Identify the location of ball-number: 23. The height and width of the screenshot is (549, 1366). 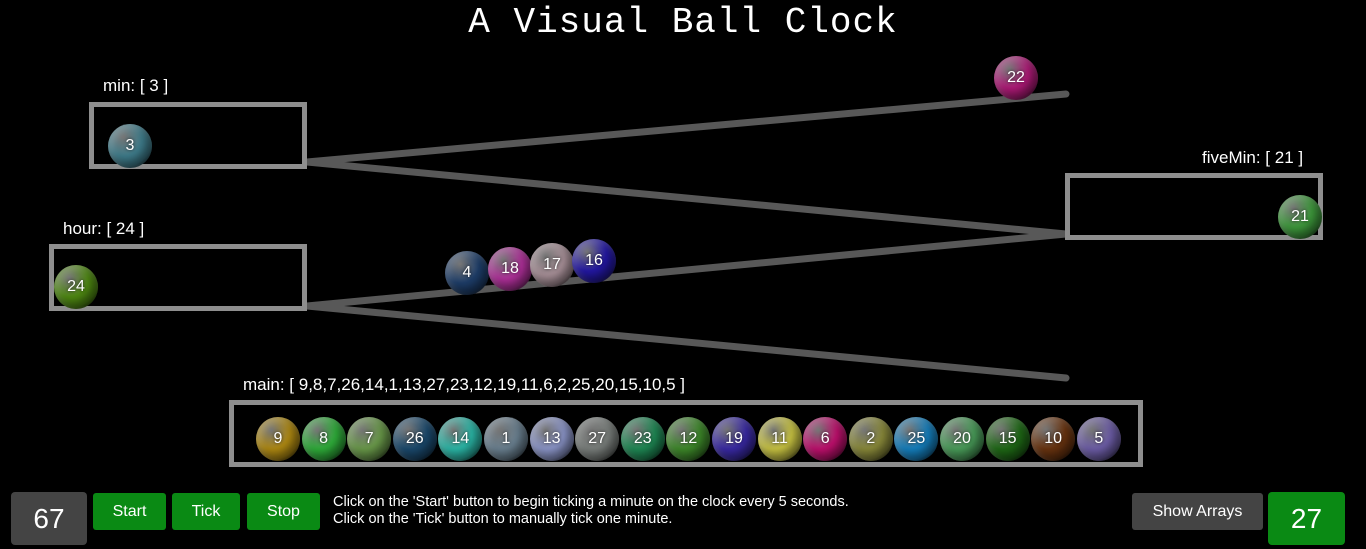
(642, 438).